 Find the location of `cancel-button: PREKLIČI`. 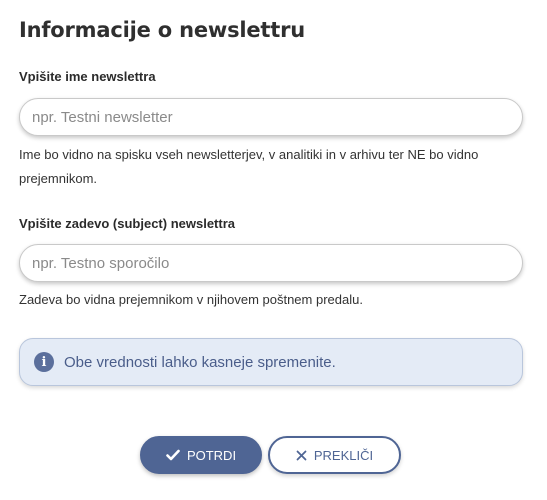

cancel-button: PREKLIČI is located at coordinates (334, 455).